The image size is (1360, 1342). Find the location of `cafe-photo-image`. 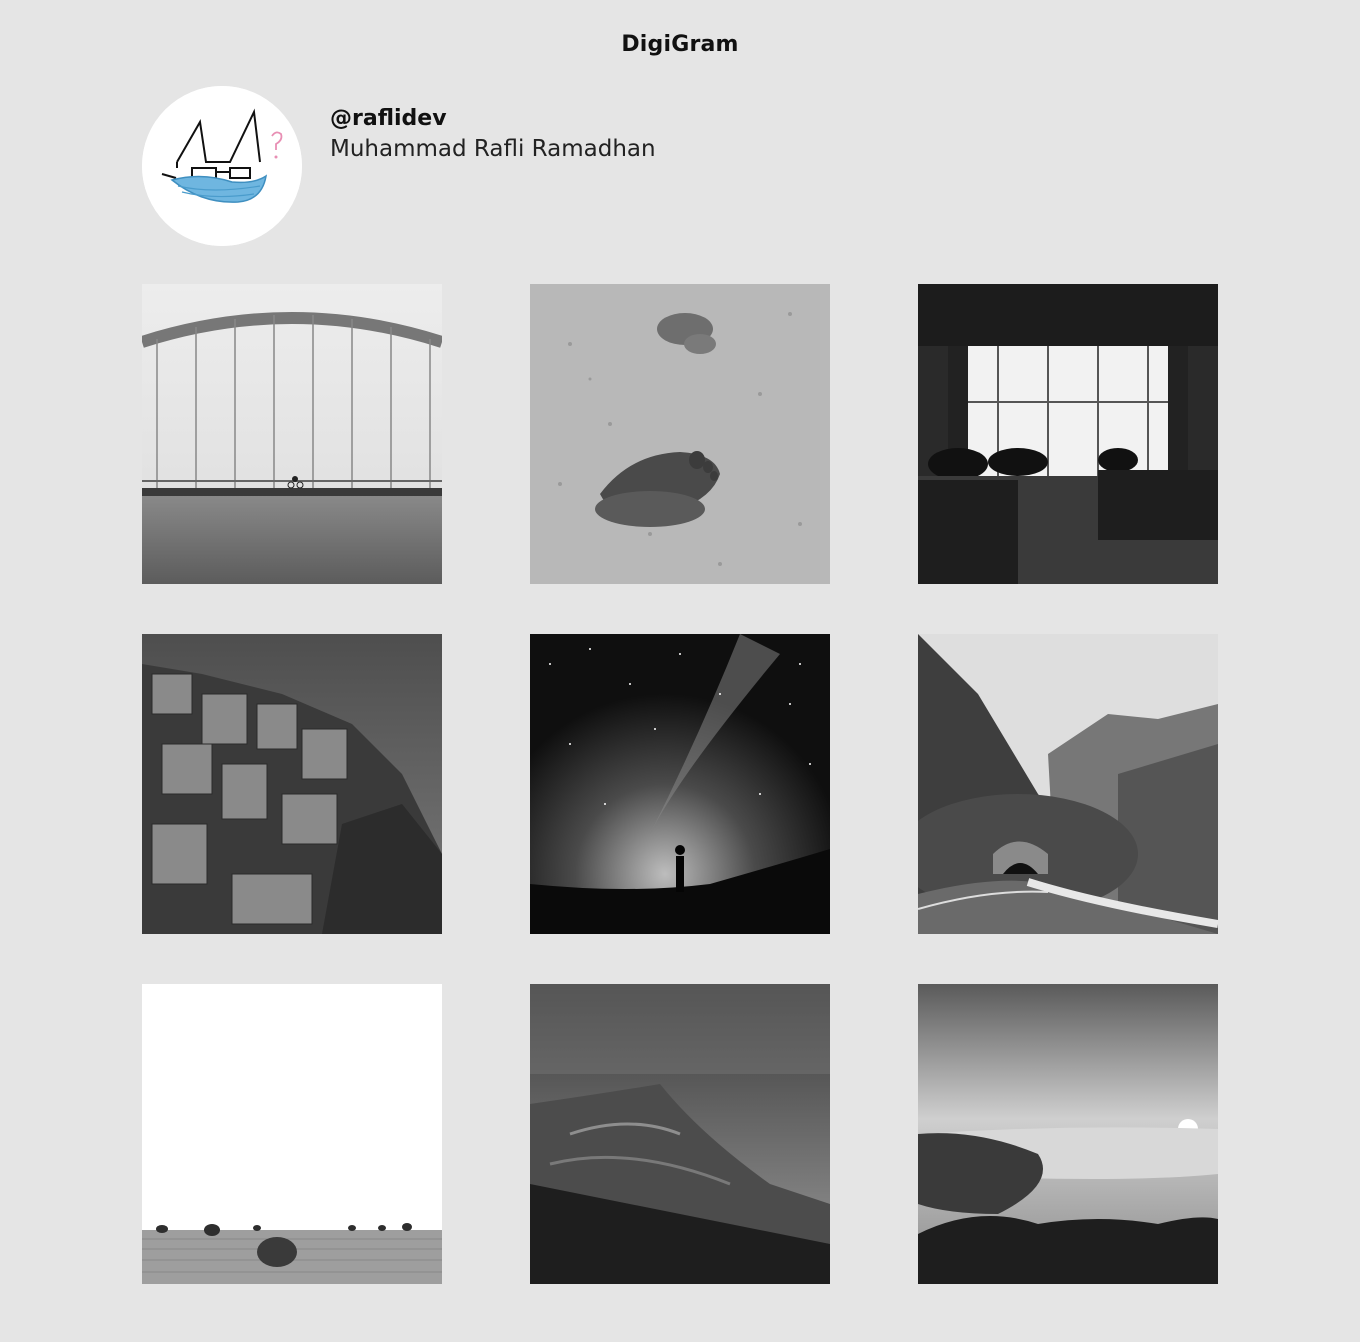

cafe-photo-image is located at coordinates (1068, 434).